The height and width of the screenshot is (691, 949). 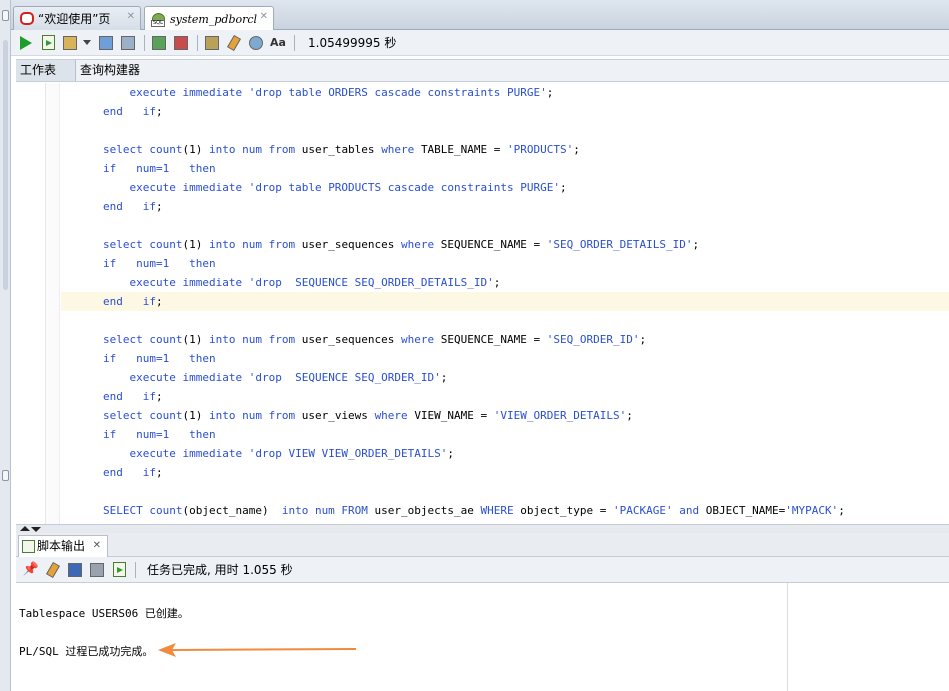 What do you see at coordinates (212, 43) in the screenshot?
I see `unshared-worksheet-button` at bounding box center [212, 43].